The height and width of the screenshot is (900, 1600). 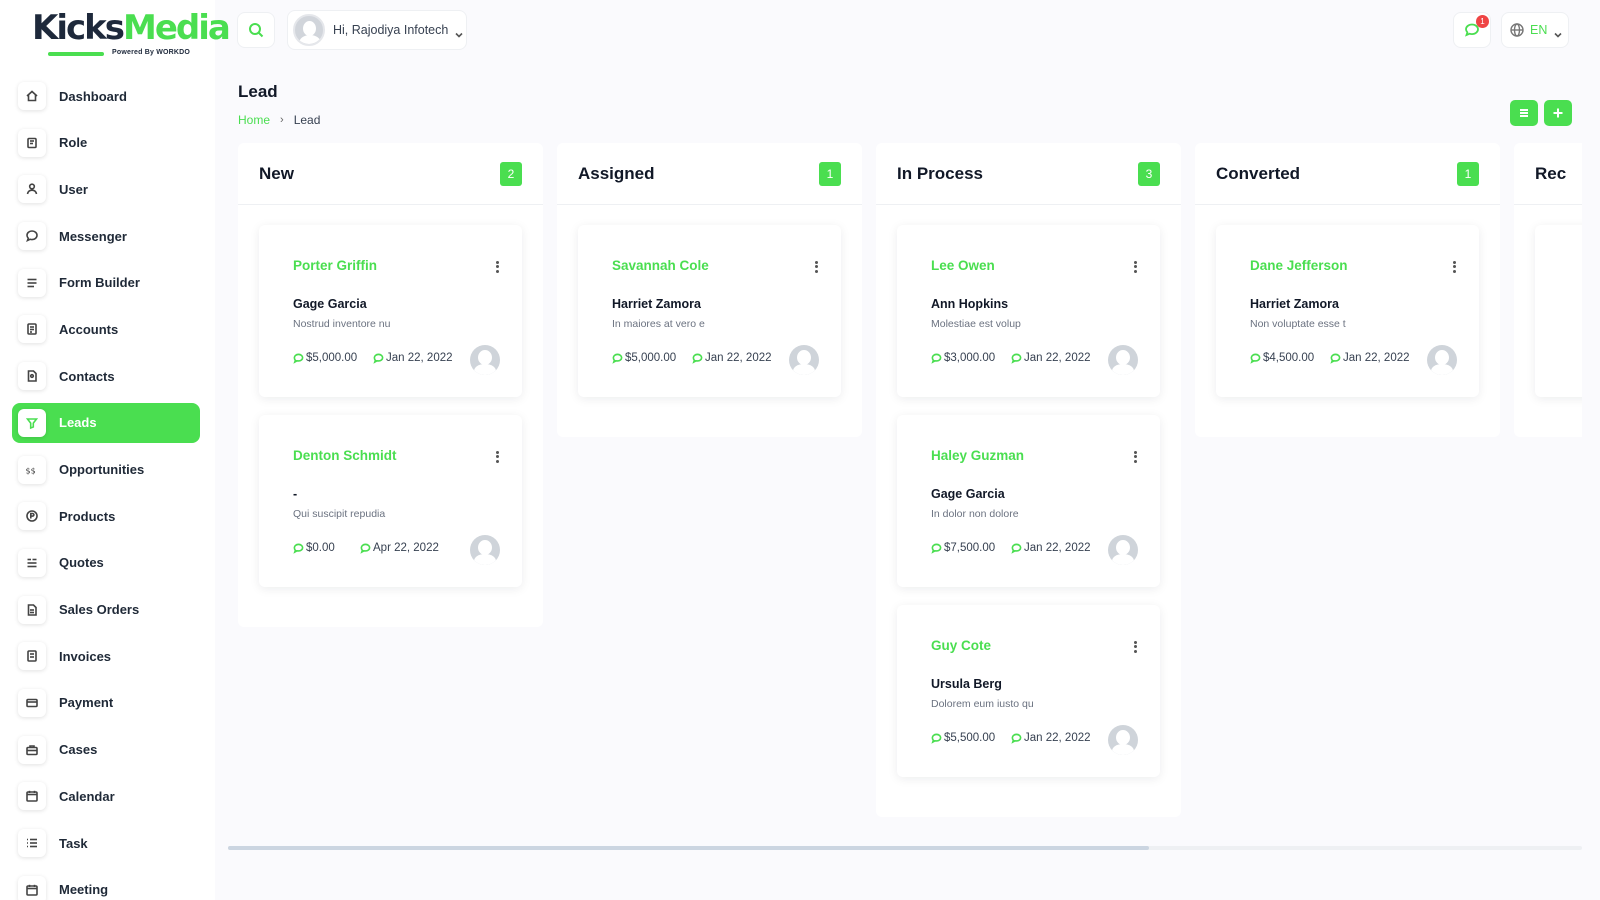 I want to click on sidebar-item-role: Role, so click(x=106, y=143).